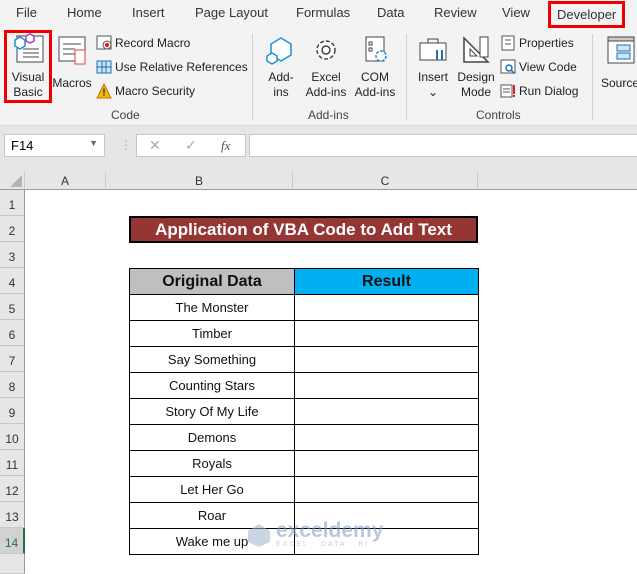 The width and height of the screenshot is (637, 574). I want to click on design-mode-button: Design Mode, so click(476, 67).